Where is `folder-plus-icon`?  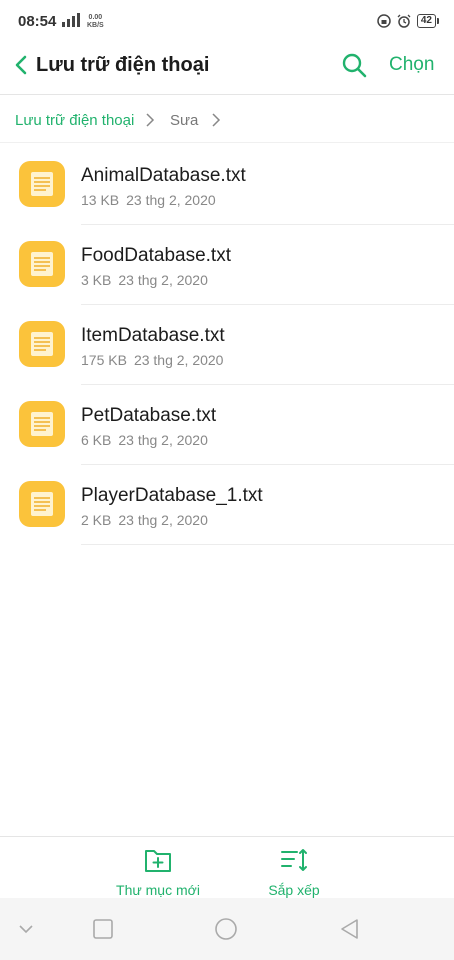 folder-plus-icon is located at coordinates (158, 861).